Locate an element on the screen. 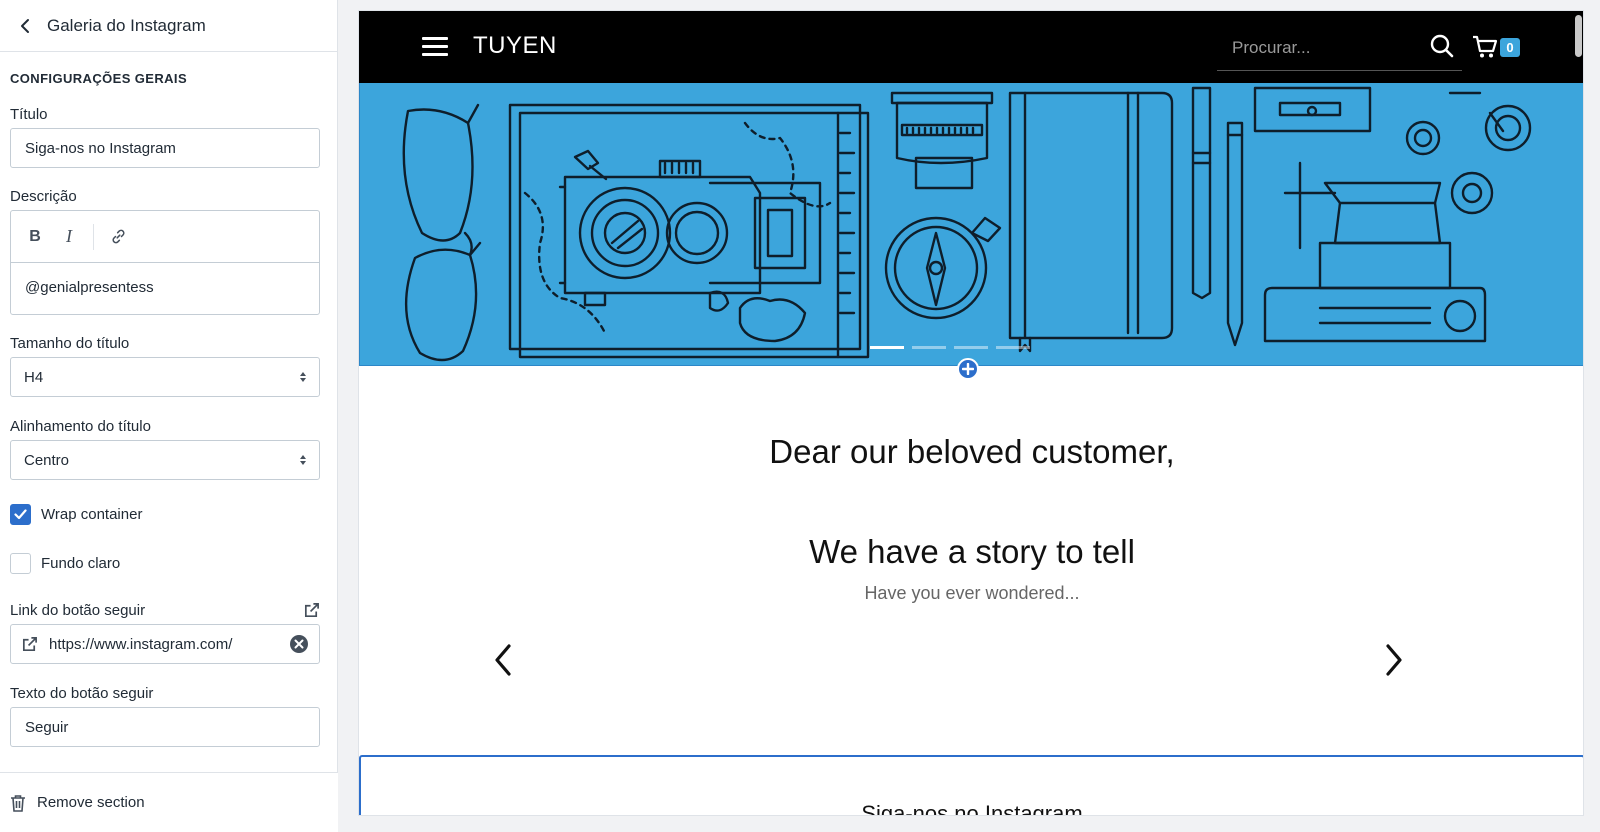 This screenshot has height=832, width=1600. texto-botao-input: Seguir is located at coordinates (165, 727).